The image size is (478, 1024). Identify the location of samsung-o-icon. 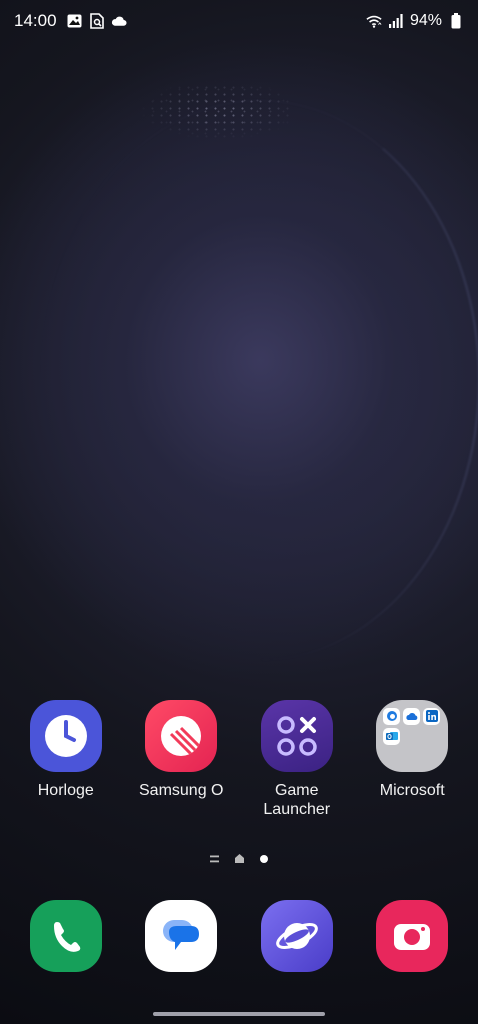
(181, 736).